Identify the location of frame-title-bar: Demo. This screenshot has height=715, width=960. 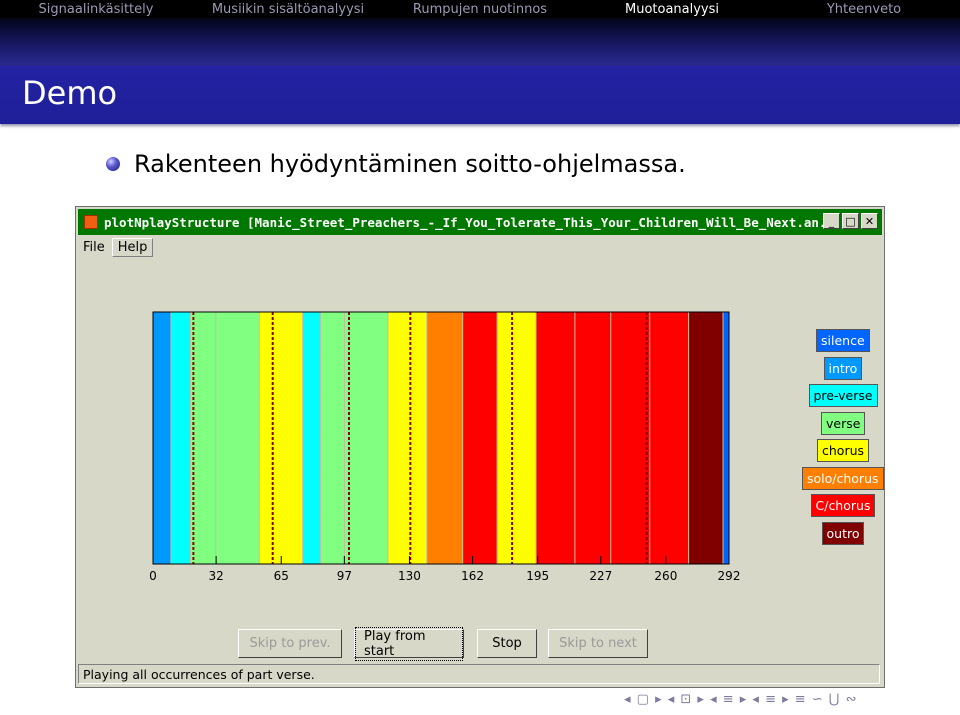
(480, 95).